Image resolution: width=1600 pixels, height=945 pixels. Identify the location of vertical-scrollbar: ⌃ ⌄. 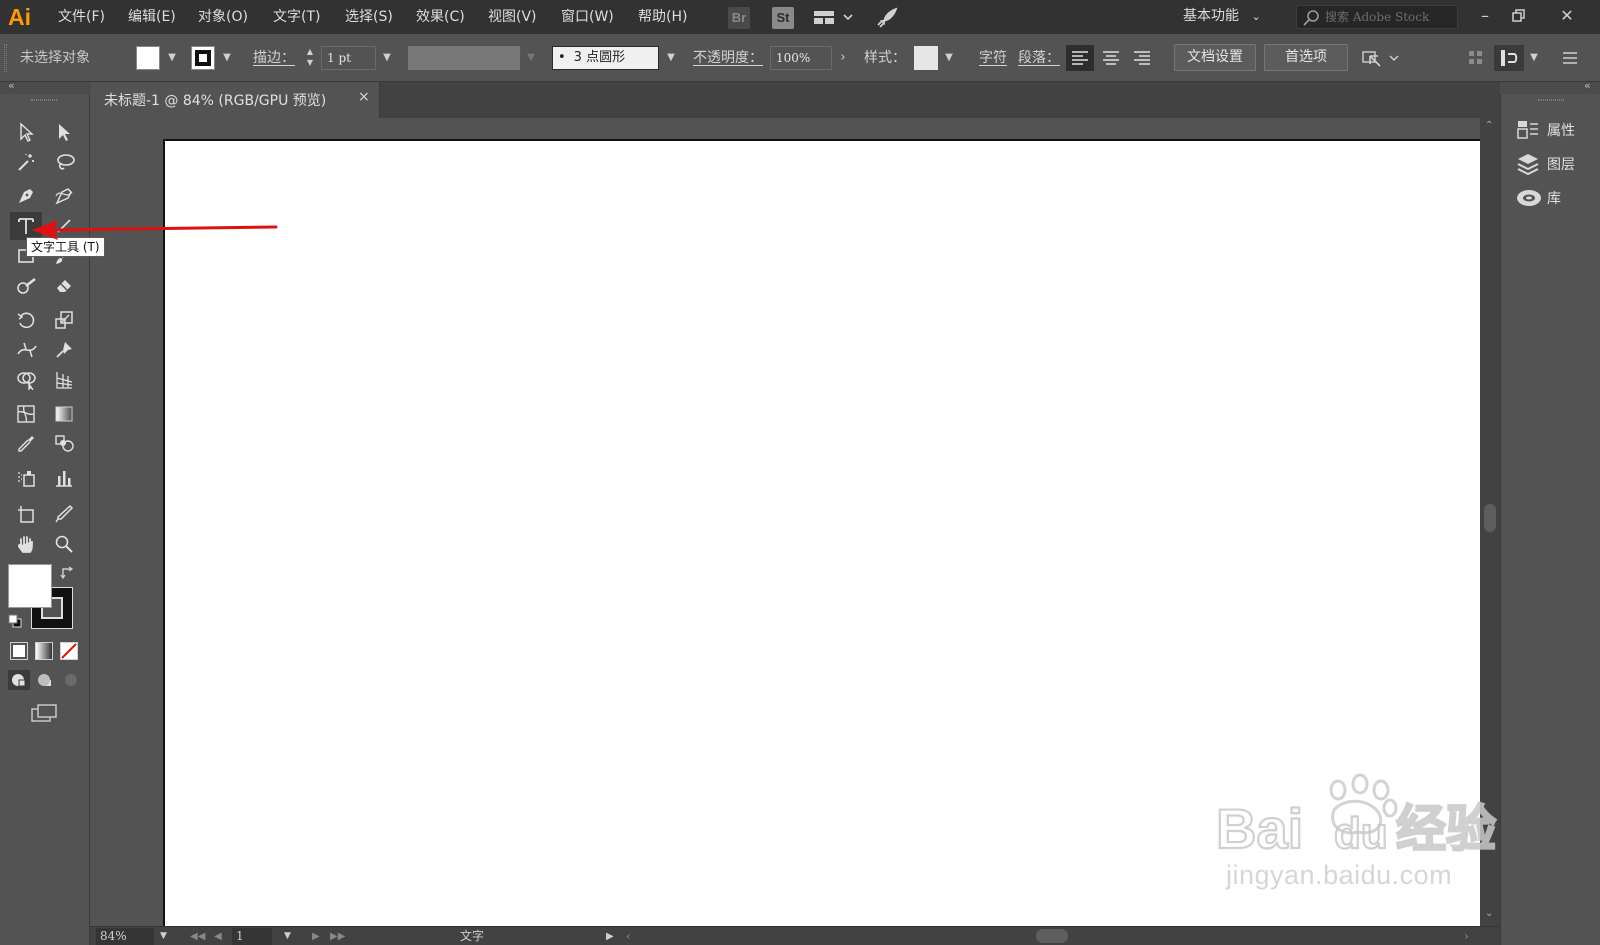
(1490, 522).